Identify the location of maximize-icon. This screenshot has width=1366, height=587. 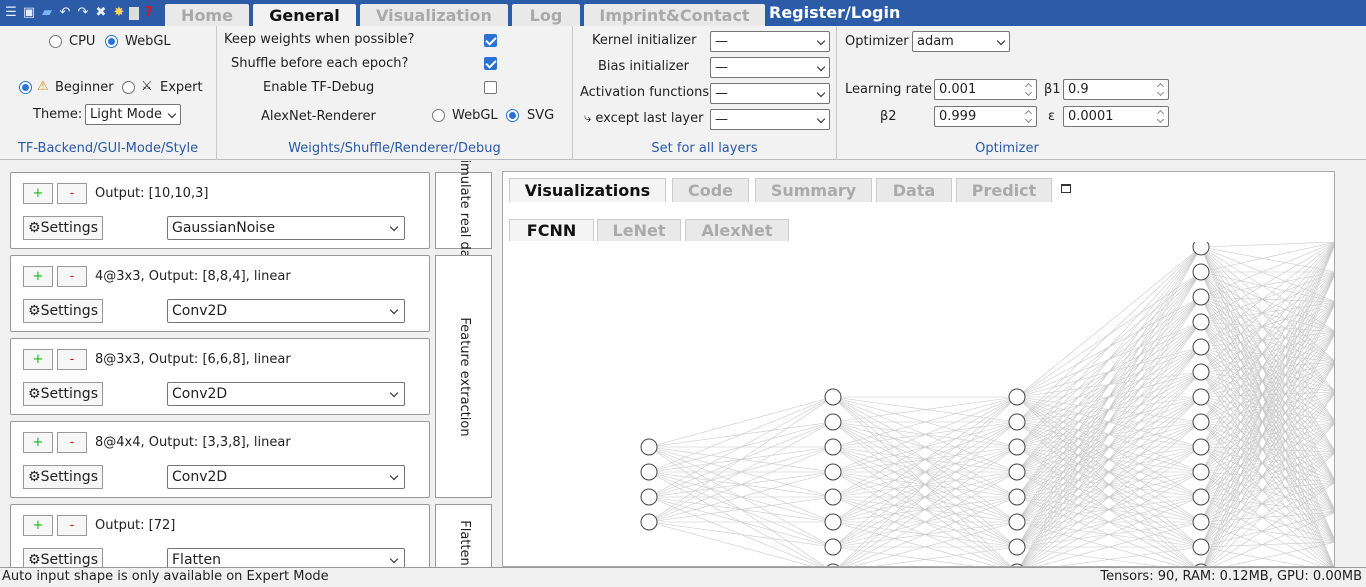
(1066, 188).